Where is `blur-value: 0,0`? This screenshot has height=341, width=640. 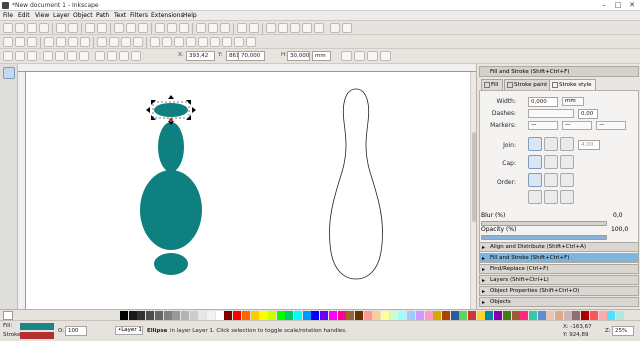 blur-value: 0,0 is located at coordinates (618, 215).